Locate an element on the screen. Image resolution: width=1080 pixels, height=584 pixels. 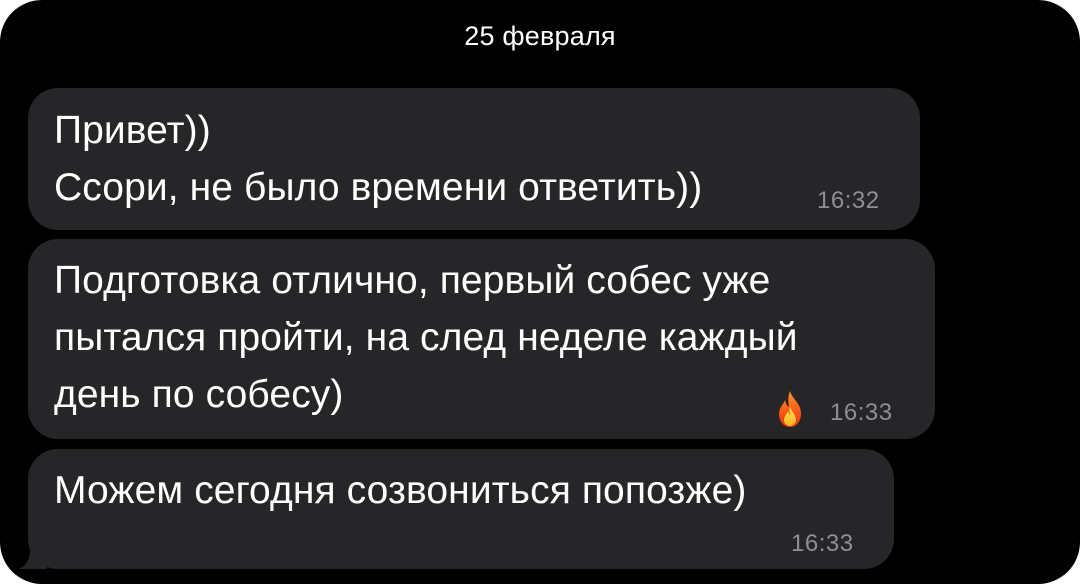
message-timestamp: 16:32 is located at coordinates (848, 200).